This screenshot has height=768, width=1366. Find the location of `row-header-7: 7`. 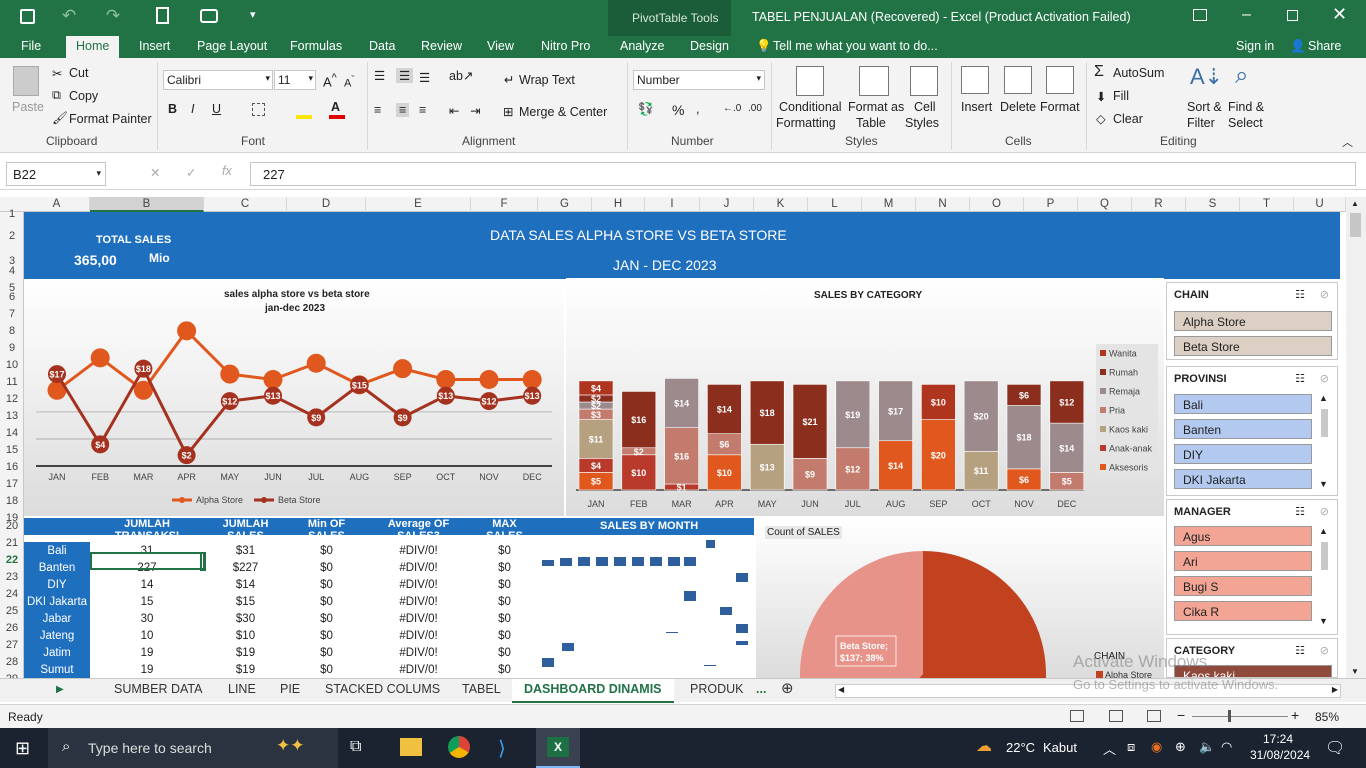

row-header-7: 7 is located at coordinates (12, 314).